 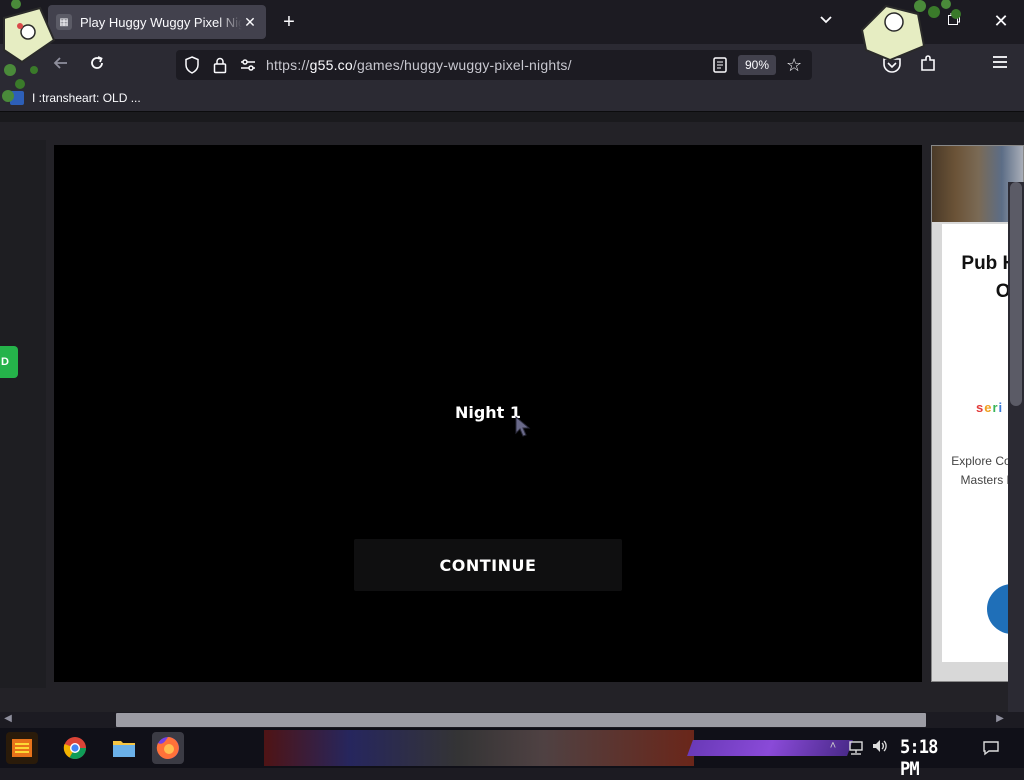 What do you see at coordinates (1000, 720) in the screenshot?
I see `scroll-right-arrow-icon: ▶` at bounding box center [1000, 720].